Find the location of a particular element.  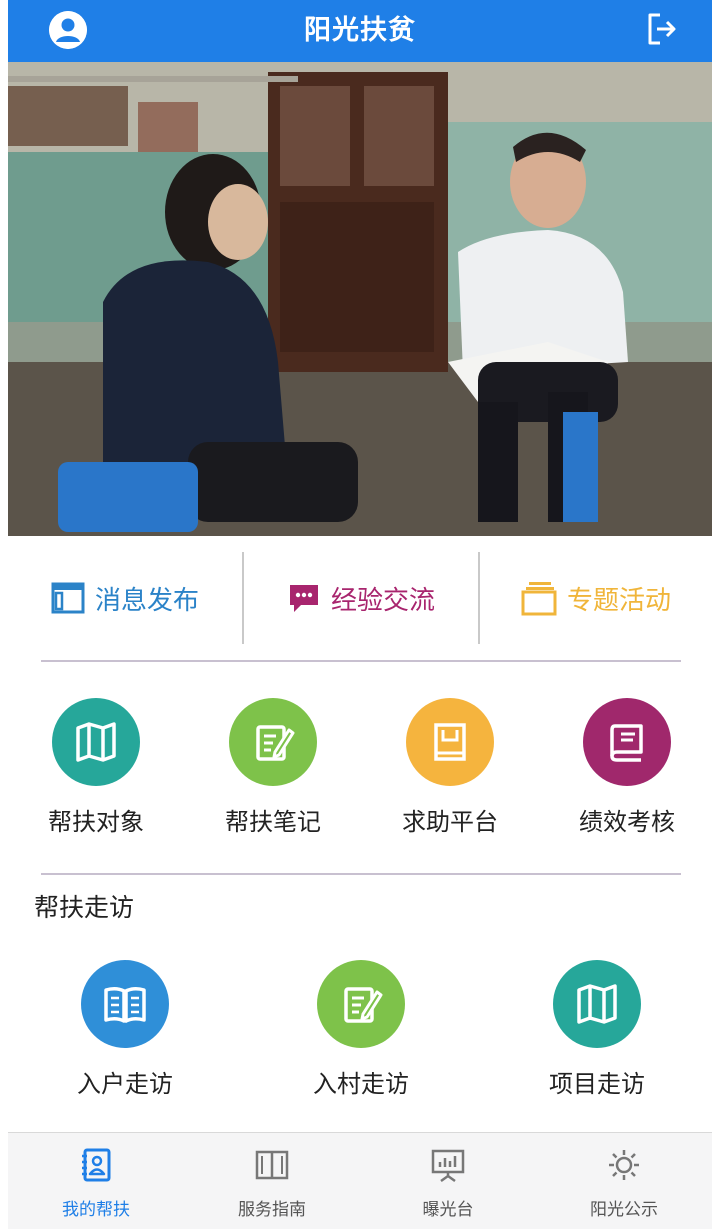

book-cover-icon is located at coordinates (450, 742).